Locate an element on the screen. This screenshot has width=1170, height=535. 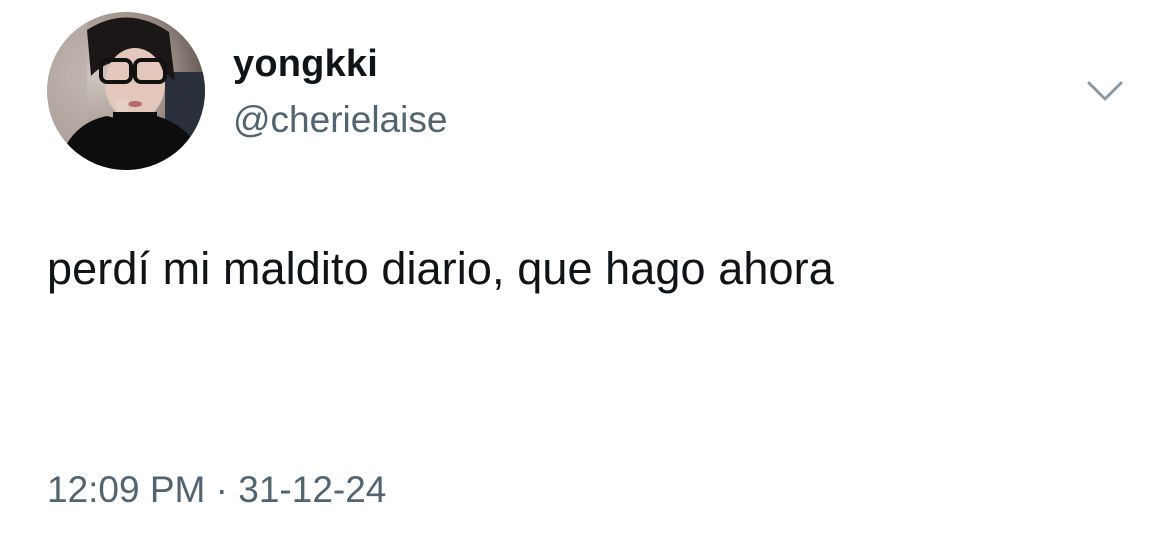
user-handle: @cherielaise is located at coordinates (340, 120).